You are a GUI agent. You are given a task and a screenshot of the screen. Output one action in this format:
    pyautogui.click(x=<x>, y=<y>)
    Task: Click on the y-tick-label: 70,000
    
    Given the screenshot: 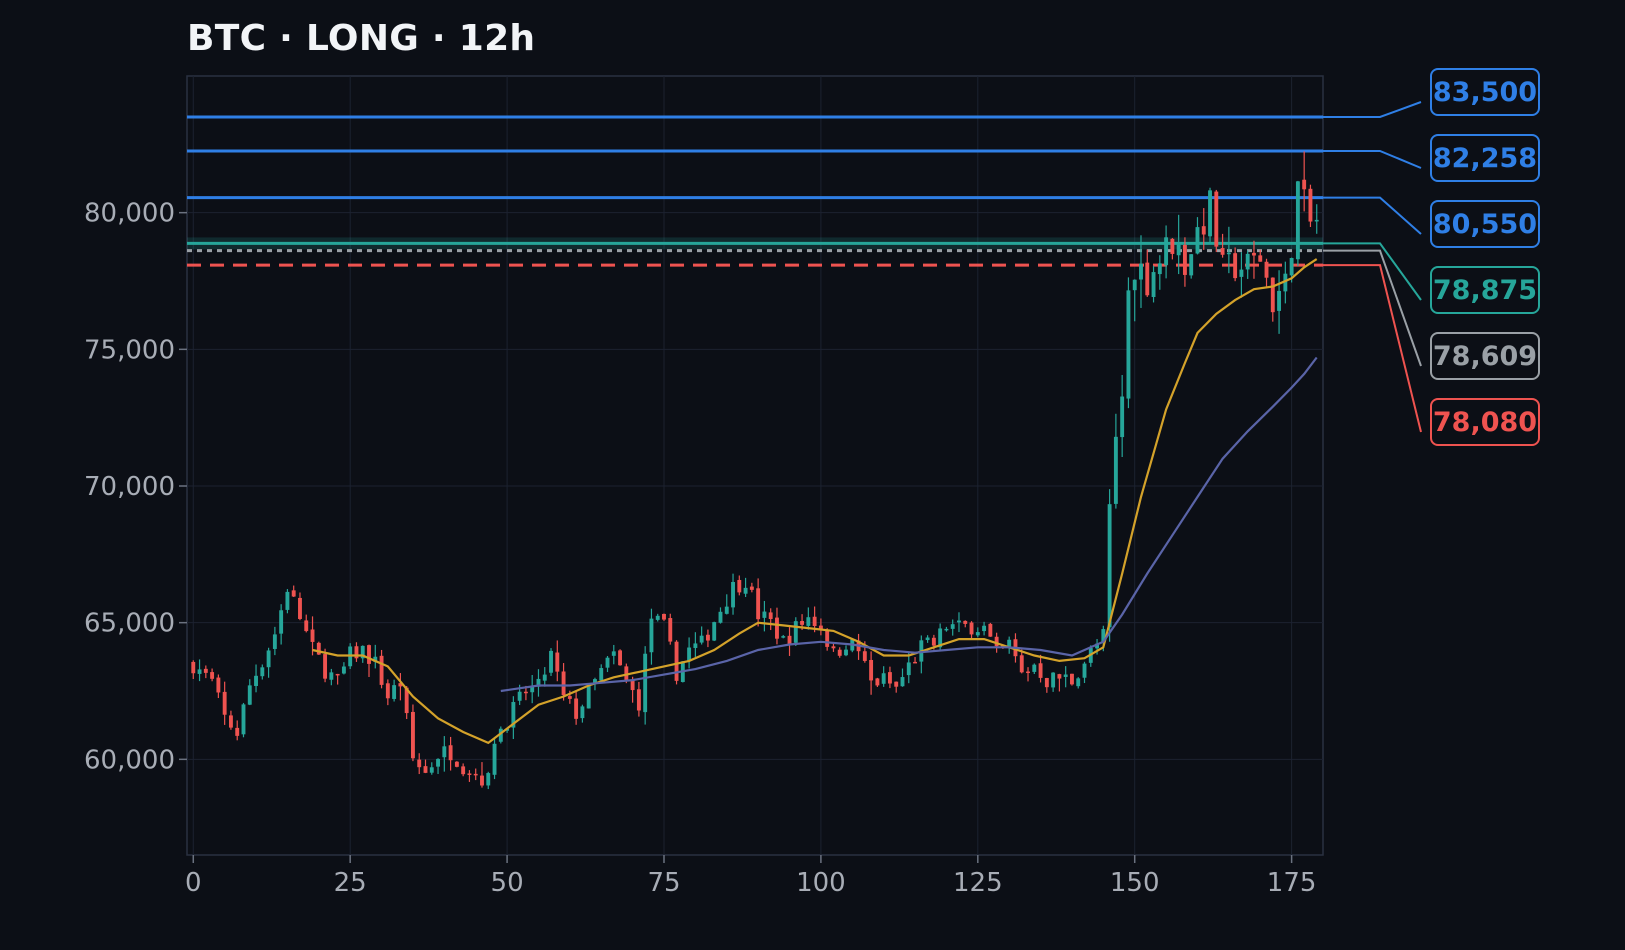 What is the action you would take?
    pyautogui.click(x=129, y=487)
    